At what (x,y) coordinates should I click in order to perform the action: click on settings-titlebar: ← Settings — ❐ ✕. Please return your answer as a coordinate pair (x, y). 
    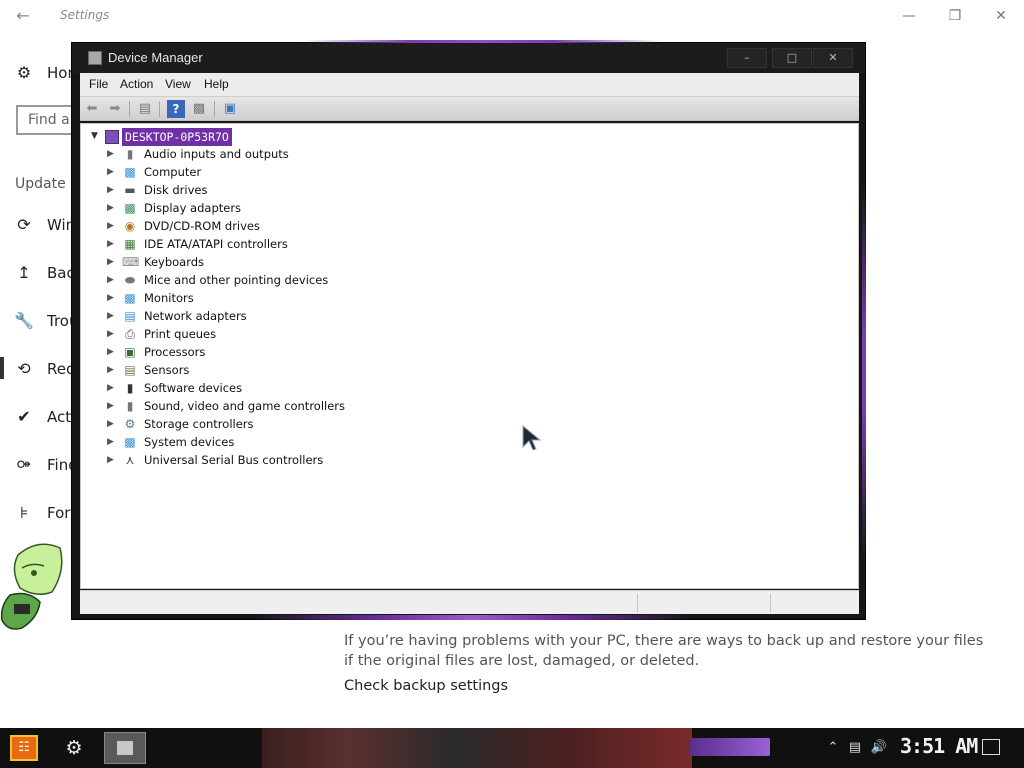
    Looking at the image, I should click on (512, 16).